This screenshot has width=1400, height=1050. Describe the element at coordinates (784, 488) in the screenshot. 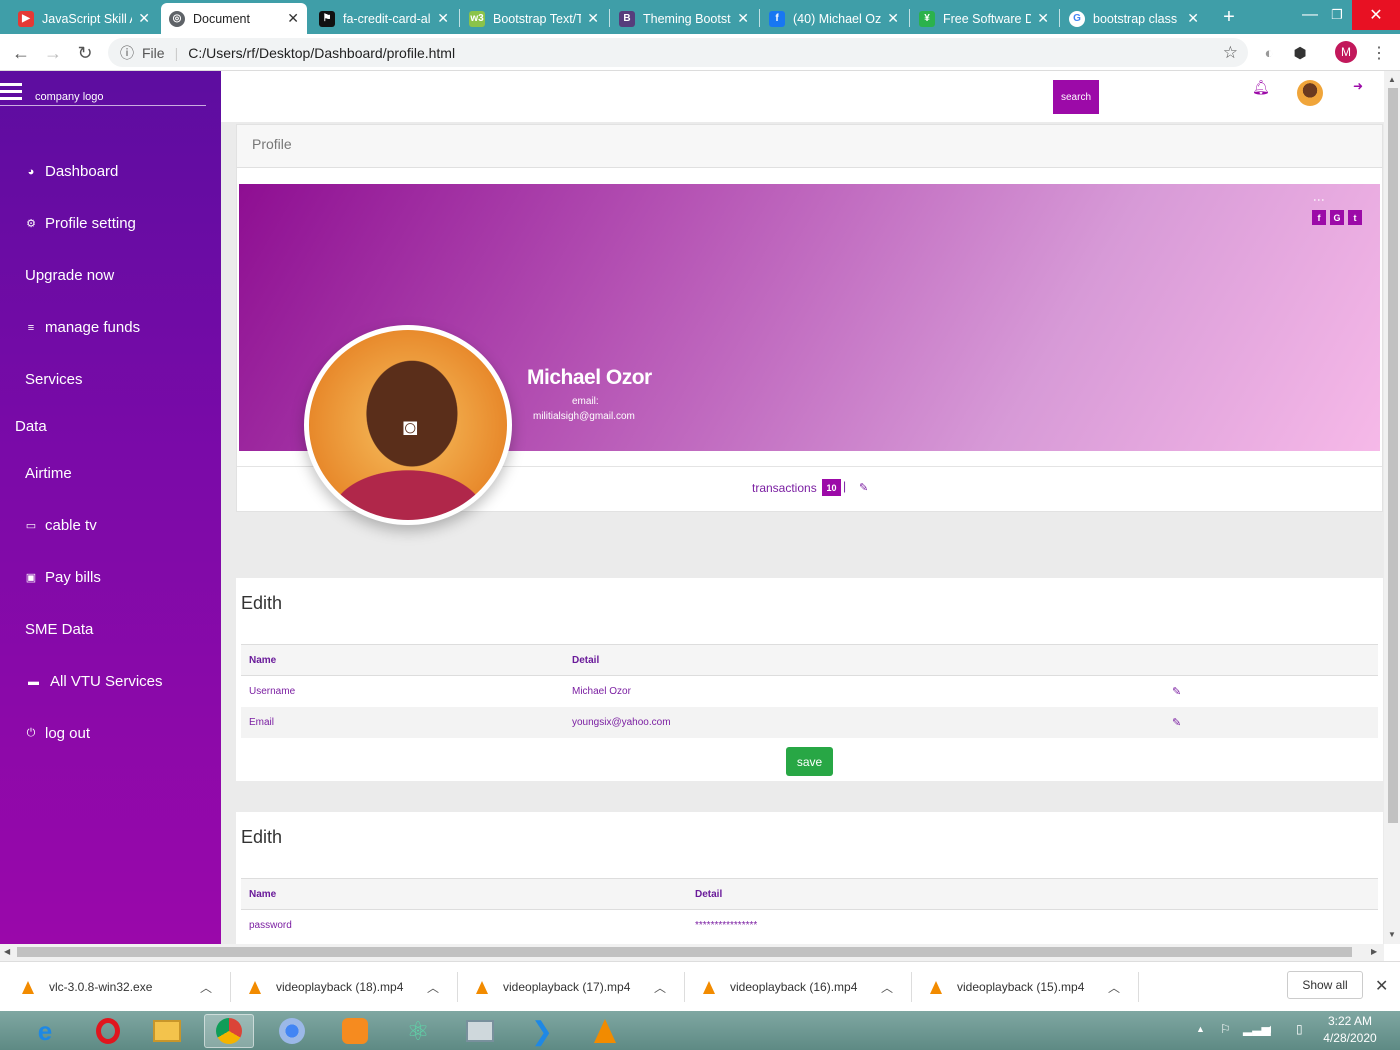

I see `transactions-link: transactions` at that location.